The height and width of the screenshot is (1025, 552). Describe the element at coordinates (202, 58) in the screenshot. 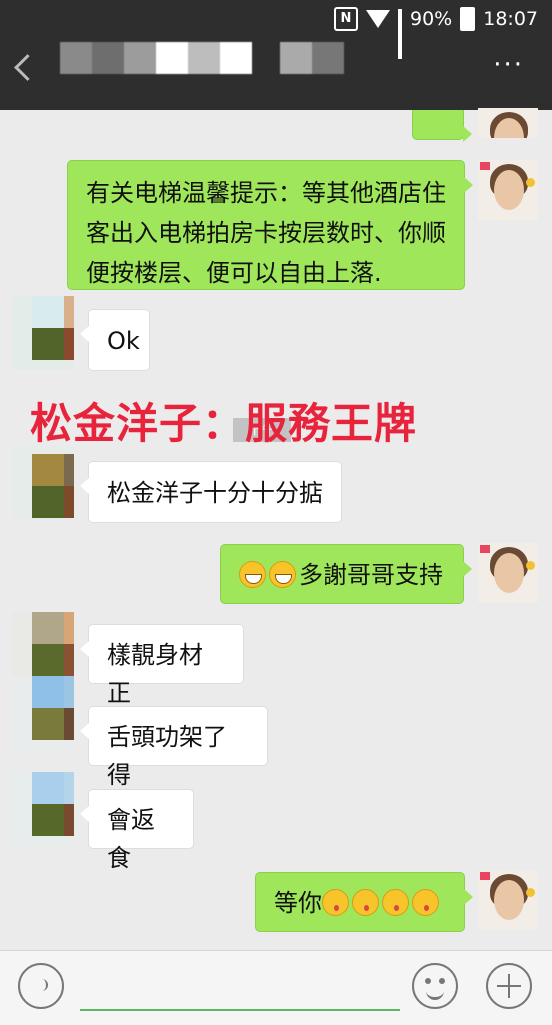

I see `chat-title-pixelated` at that location.